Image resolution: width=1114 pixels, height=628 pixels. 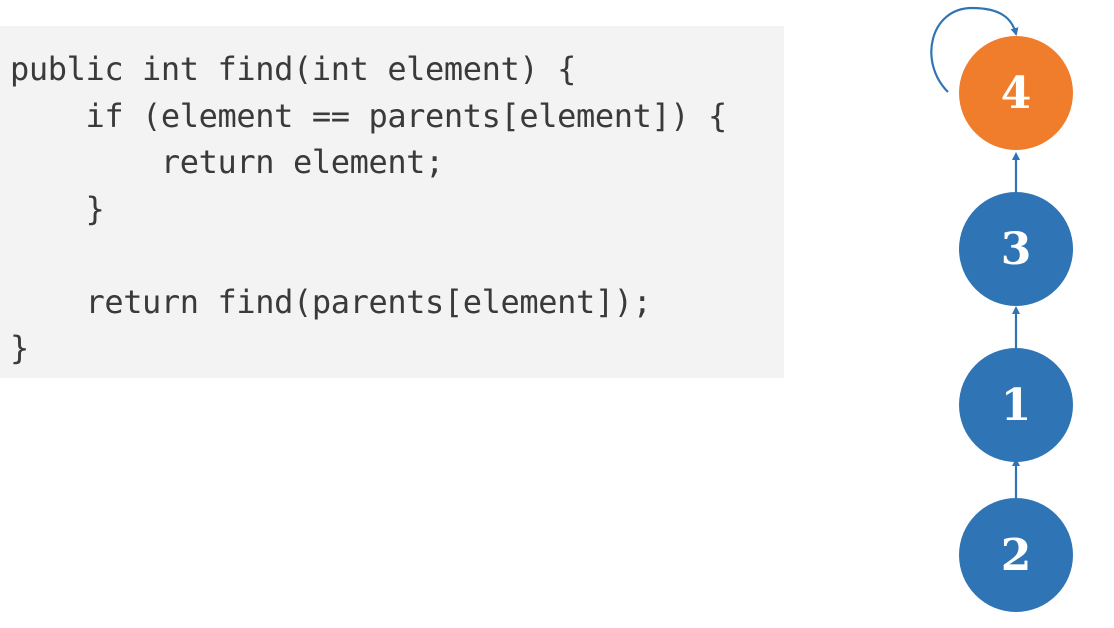 I want to click on node-label-3: 3, so click(x=1016, y=249).